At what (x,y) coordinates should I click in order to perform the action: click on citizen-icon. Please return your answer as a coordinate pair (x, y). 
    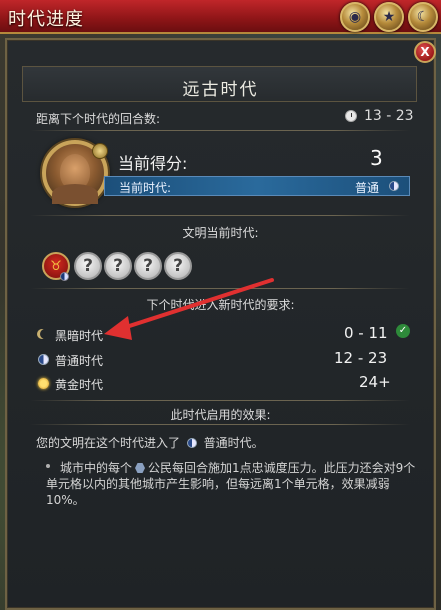
    Looking at the image, I should click on (140, 468).